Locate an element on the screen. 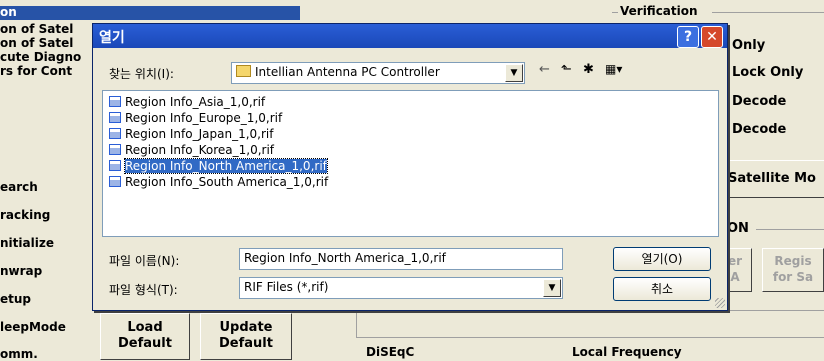 The height and width of the screenshot is (361, 824). left-button-label: etup is located at coordinates (15, 299).